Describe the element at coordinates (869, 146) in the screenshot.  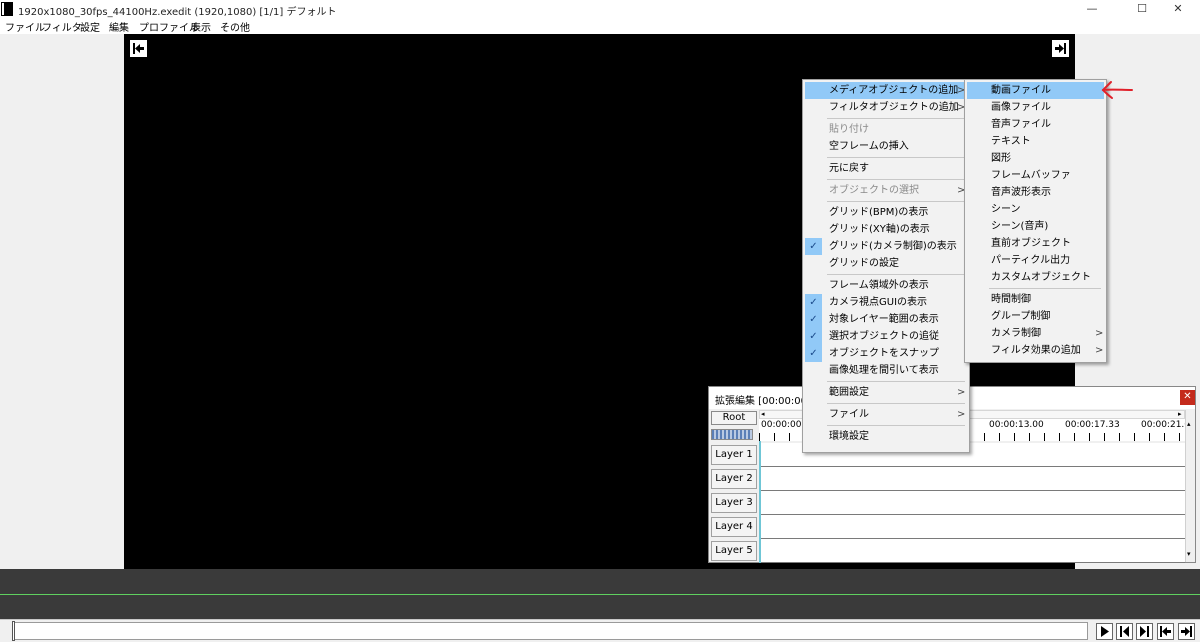
I see `context-menu-item-label: 空フレームの挿入` at that location.